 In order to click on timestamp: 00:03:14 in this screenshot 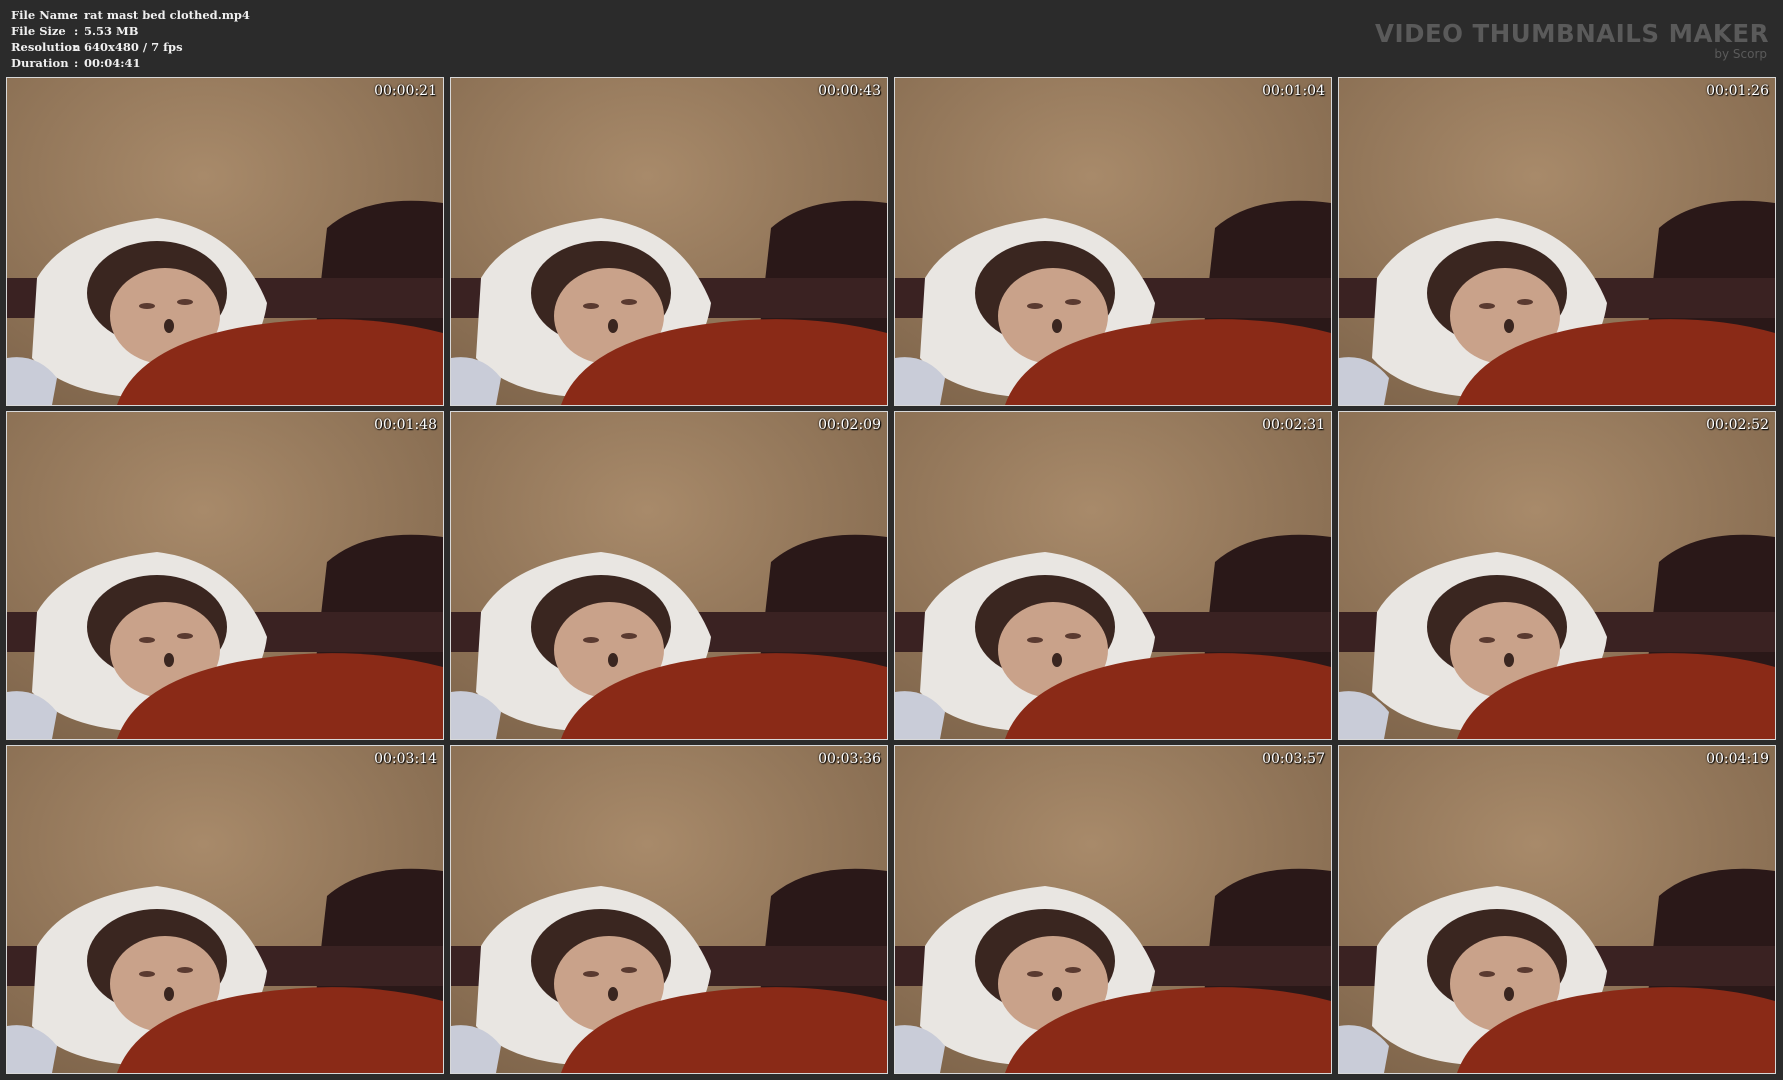, I will do `click(405, 759)`.